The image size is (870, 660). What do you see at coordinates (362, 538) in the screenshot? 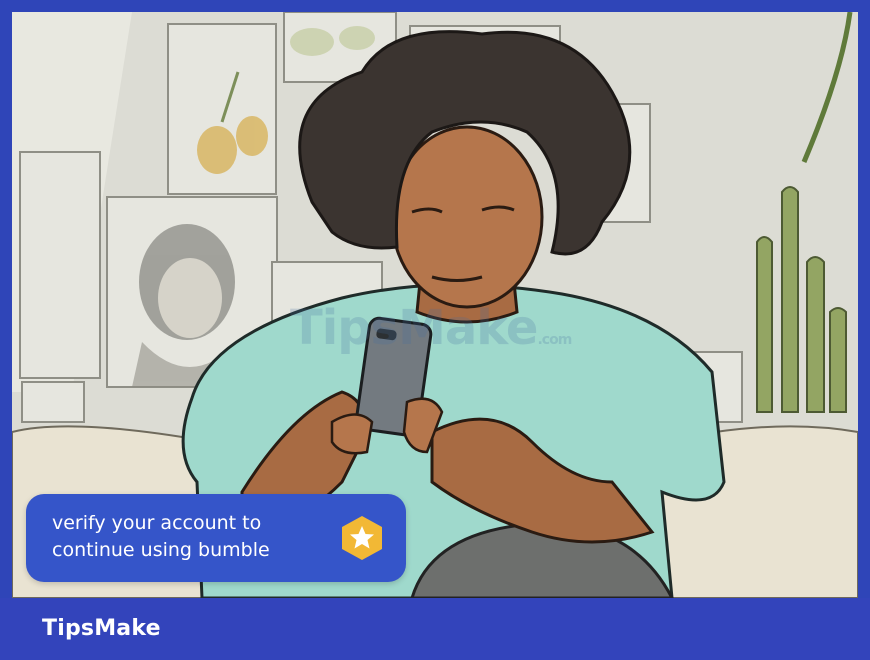
I see `star-hexagon-icon` at bounding box center [362, 538].